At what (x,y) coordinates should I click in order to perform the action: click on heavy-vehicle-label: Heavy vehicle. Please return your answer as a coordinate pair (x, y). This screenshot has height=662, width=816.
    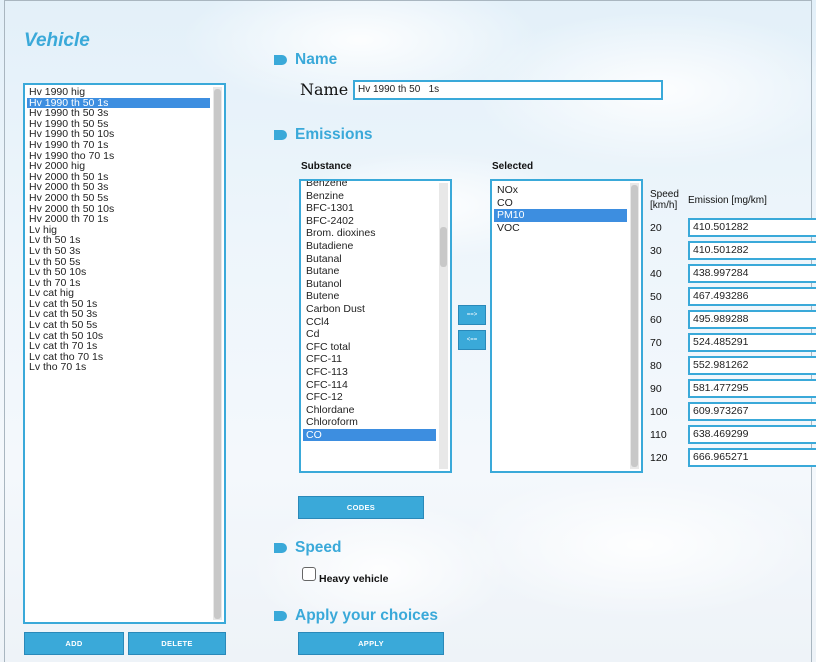
    Looking at the image, I should click on (354, 579).